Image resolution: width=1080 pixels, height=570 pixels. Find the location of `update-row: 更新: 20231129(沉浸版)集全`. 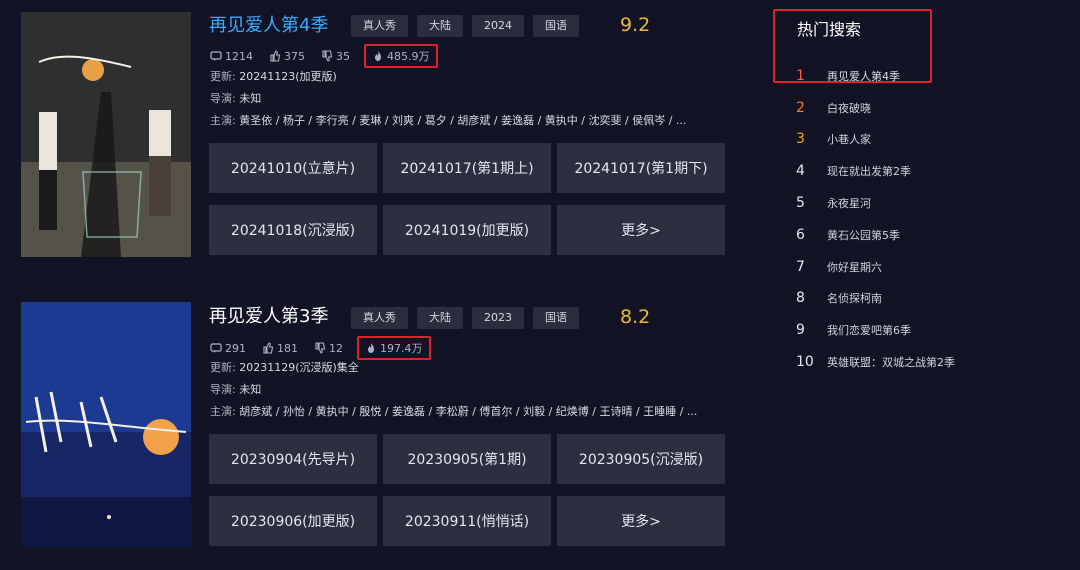

update-row: 更新: 20231129(沉浸版)集全 is located at coordinates (284, 368).